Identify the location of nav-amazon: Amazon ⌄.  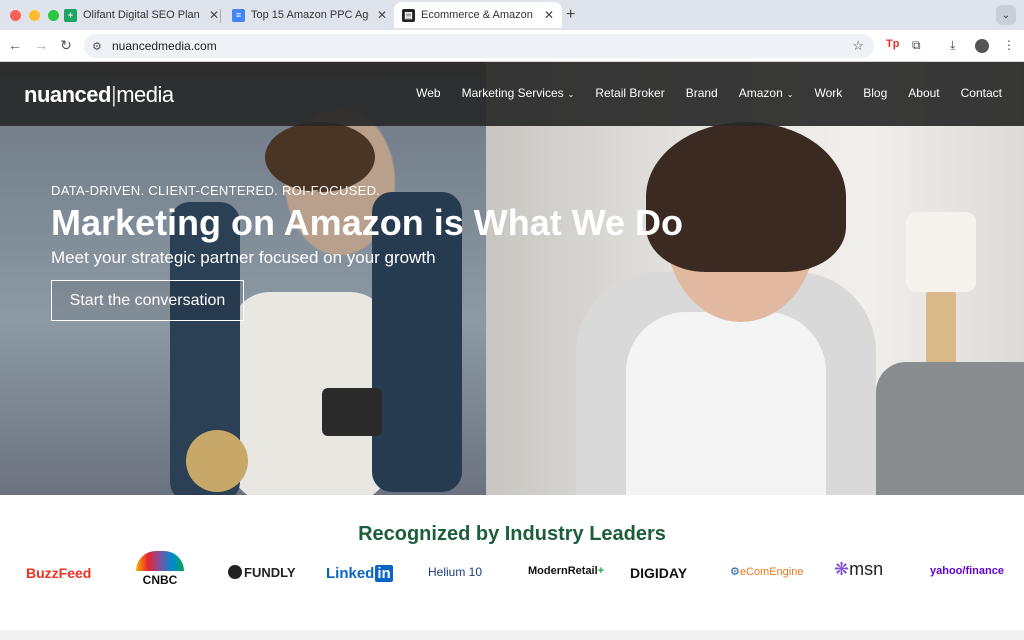
(766, 93).